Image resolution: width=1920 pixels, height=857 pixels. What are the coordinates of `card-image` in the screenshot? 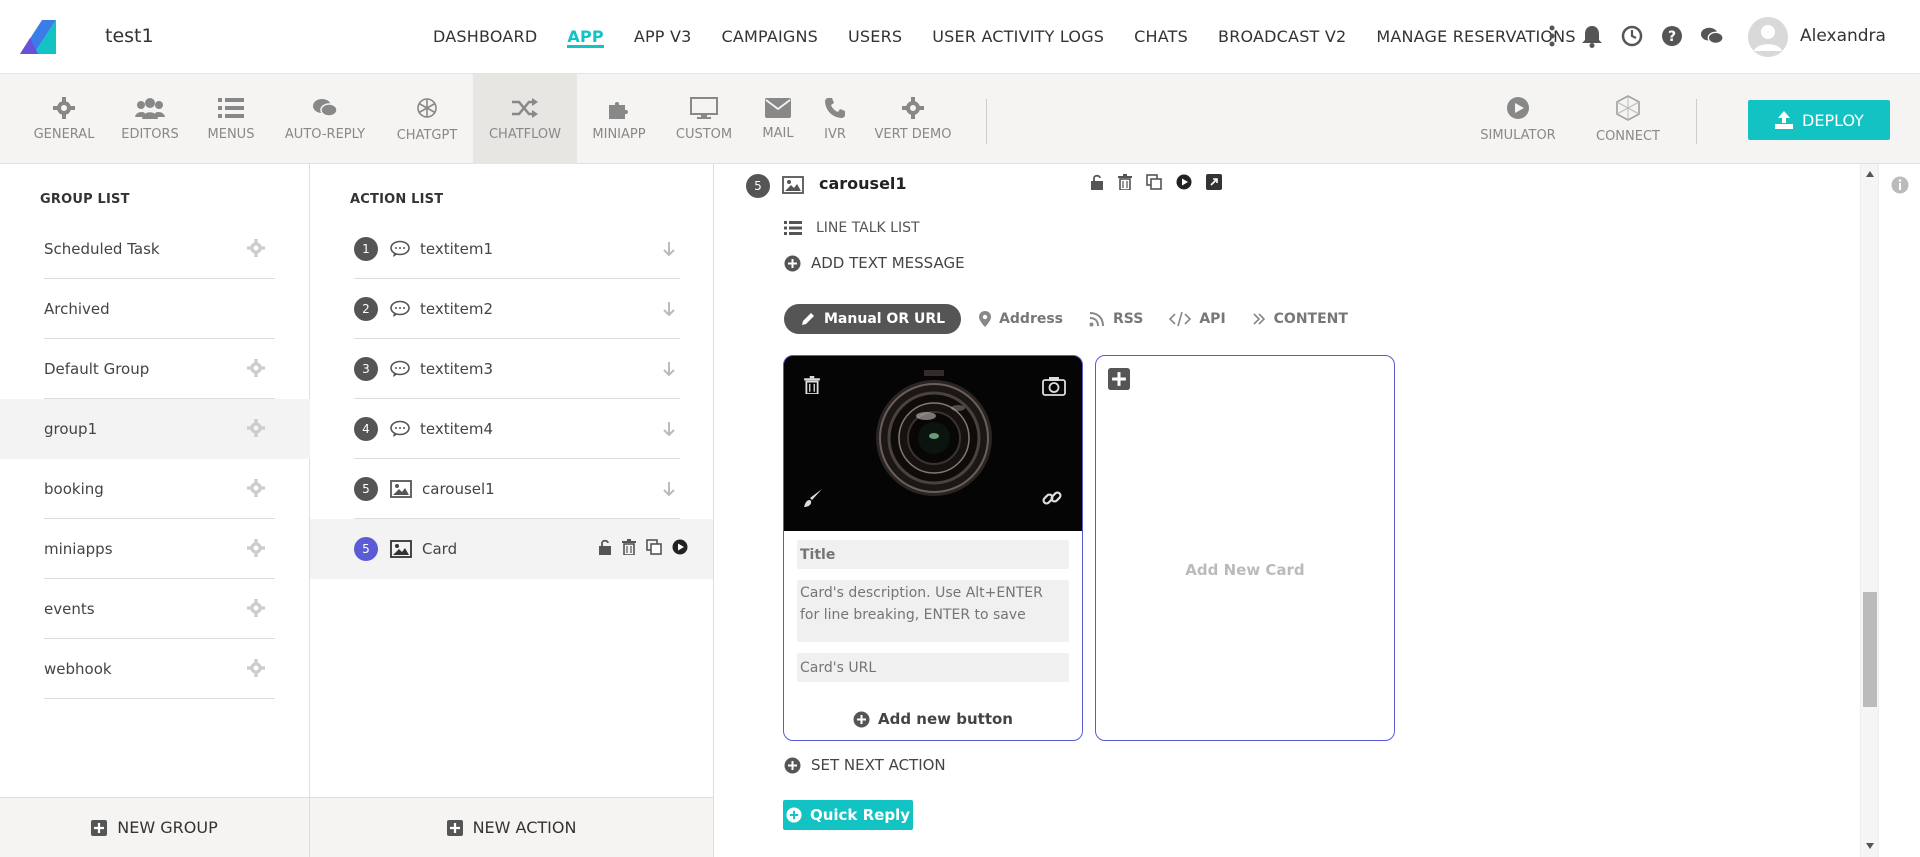 It's located at (933, 443).